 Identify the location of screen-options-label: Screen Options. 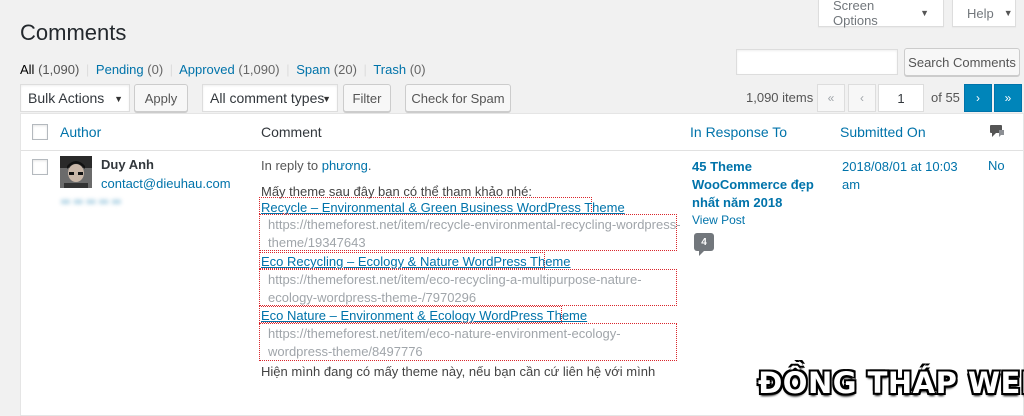
(855, 14).